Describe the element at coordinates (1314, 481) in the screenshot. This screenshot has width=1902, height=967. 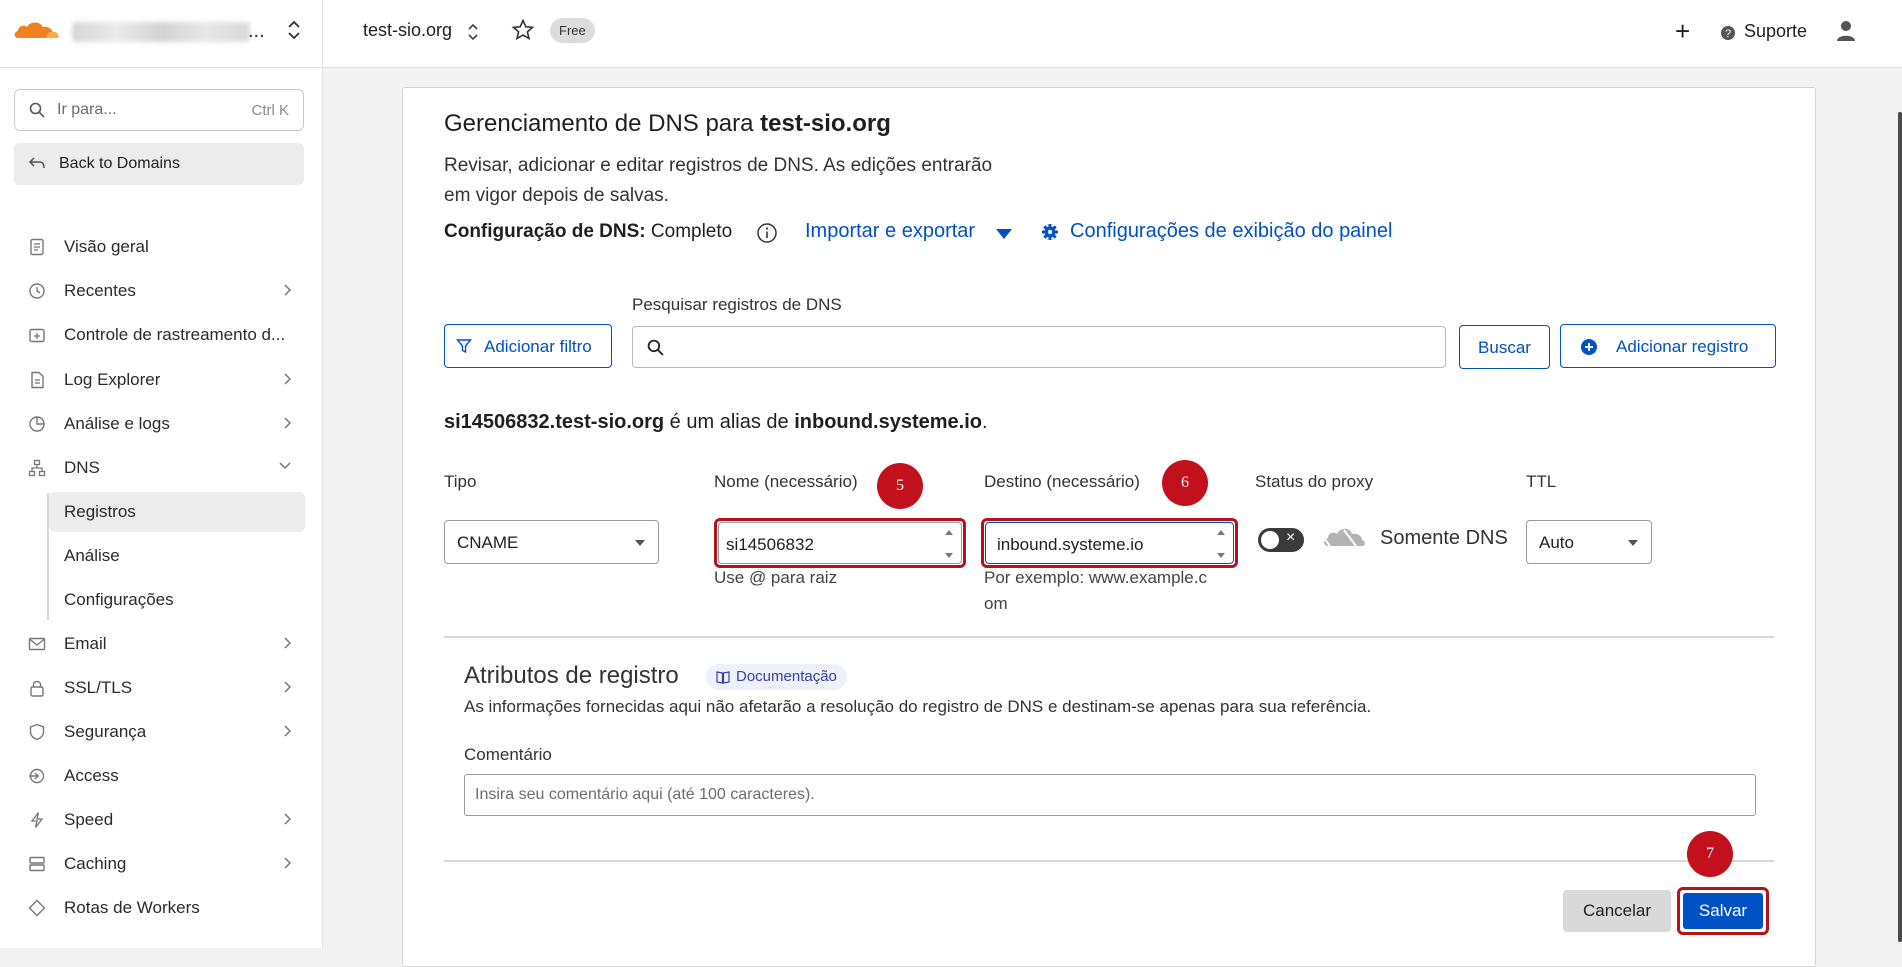
I see `proxy-status-label: Status do proxy` at that location.